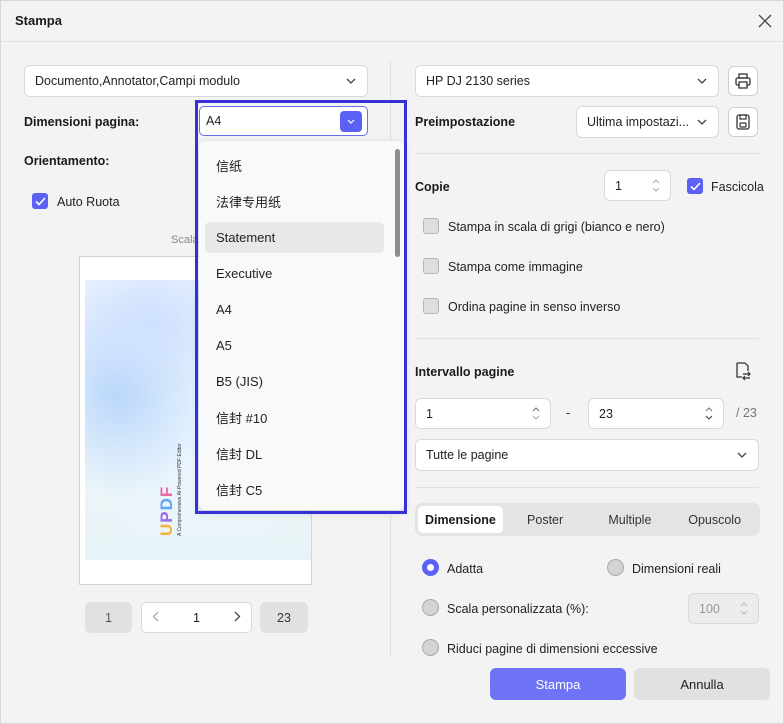  What do you see at coordinates (656, 413) in the screenshot?
I see `range-to-stepper: 23` at bounding box center [656, 413].